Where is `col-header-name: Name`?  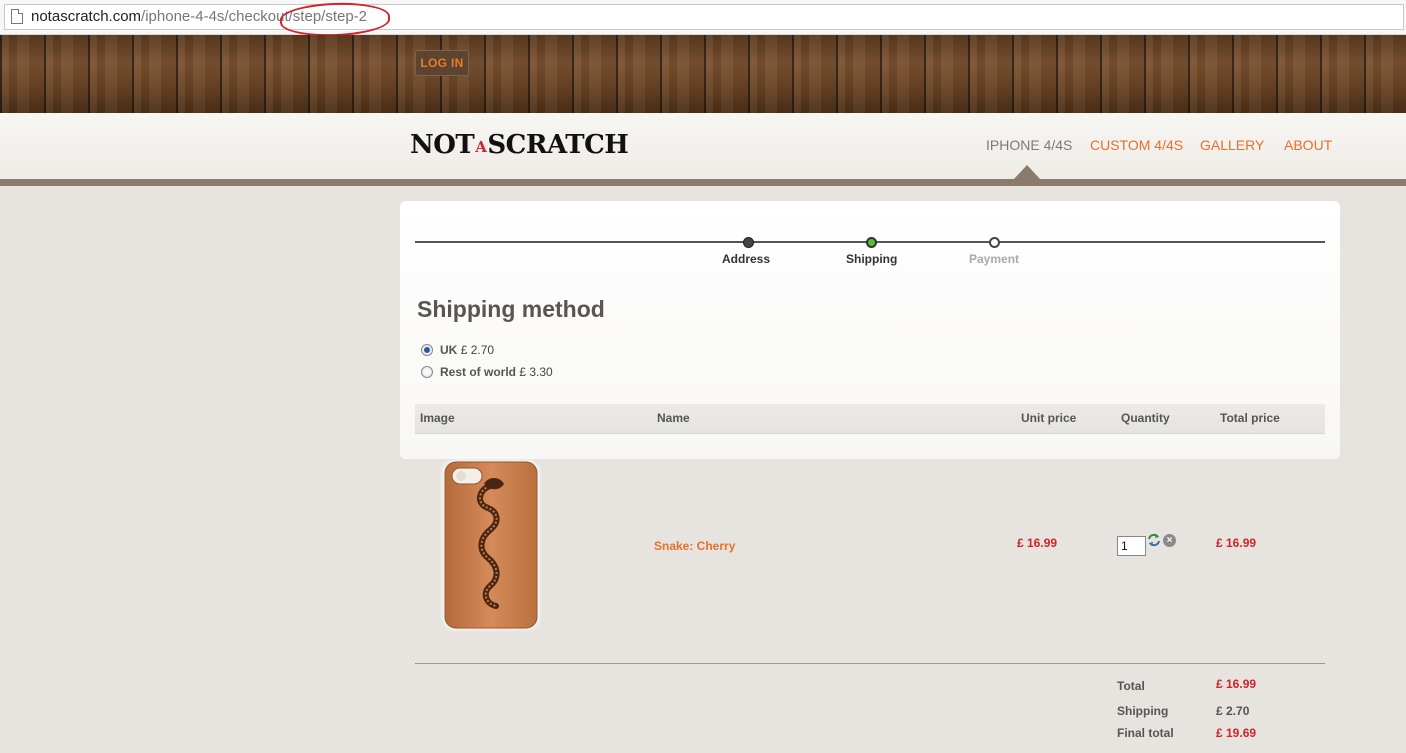 col-header-name: Name is located at coordinates (673, 418).